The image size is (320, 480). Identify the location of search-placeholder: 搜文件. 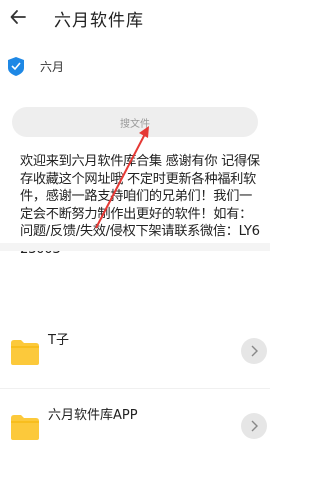
(135, 124).